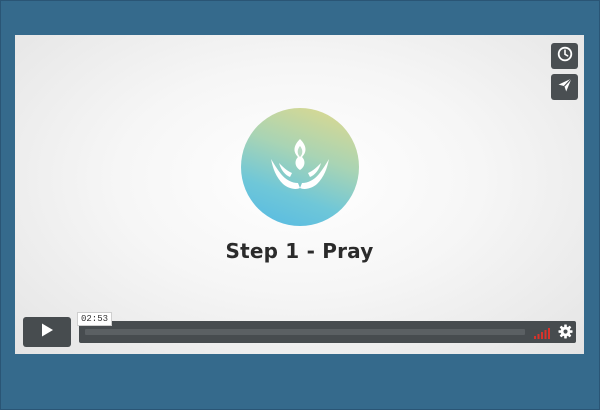 The image size is (600, 410). I want to click on clock-icon, so click(565, 56).